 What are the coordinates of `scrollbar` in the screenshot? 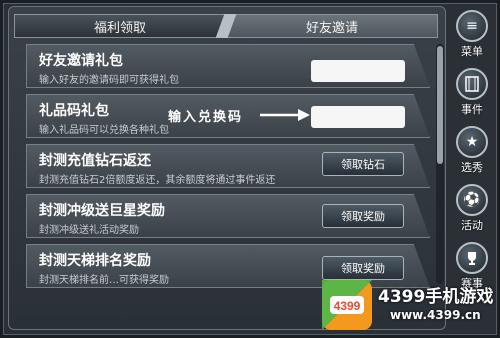 It's located at (440, 164).